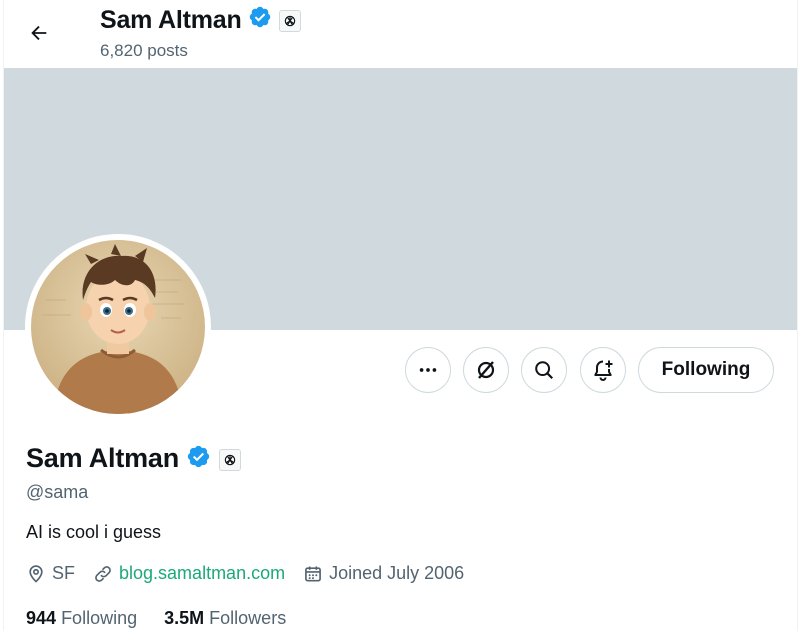 Image resolution: width=799 pixels, height=631 pixels. I want to click on website-link: blog.samaltman.com, so click(202, 573).